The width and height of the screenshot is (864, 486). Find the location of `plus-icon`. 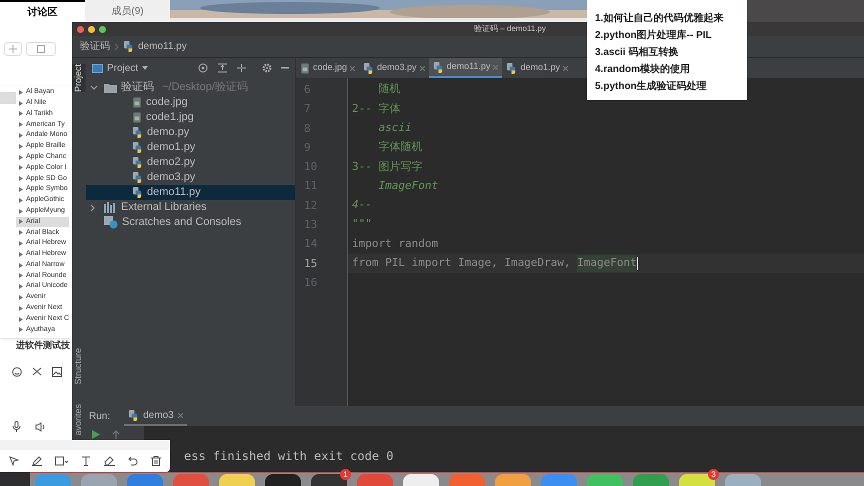

plus-icon is located at coordinates (13, 49).